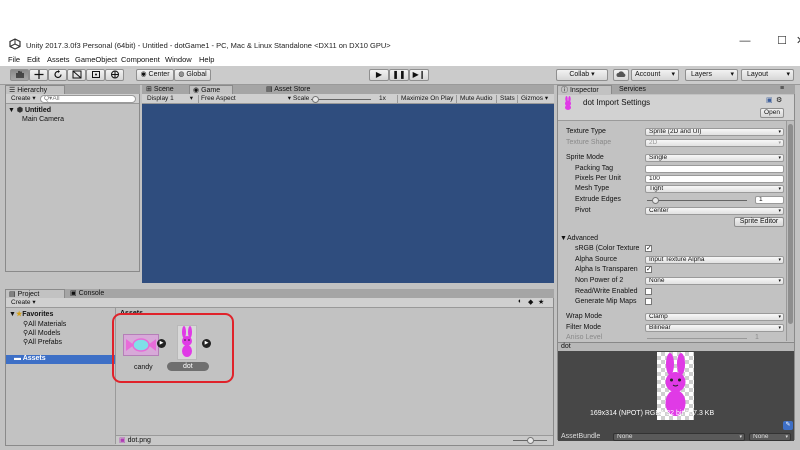 This screenshot has width=800, height=450. I want to click on favorites-item-label: All Models, so click(44, 333).